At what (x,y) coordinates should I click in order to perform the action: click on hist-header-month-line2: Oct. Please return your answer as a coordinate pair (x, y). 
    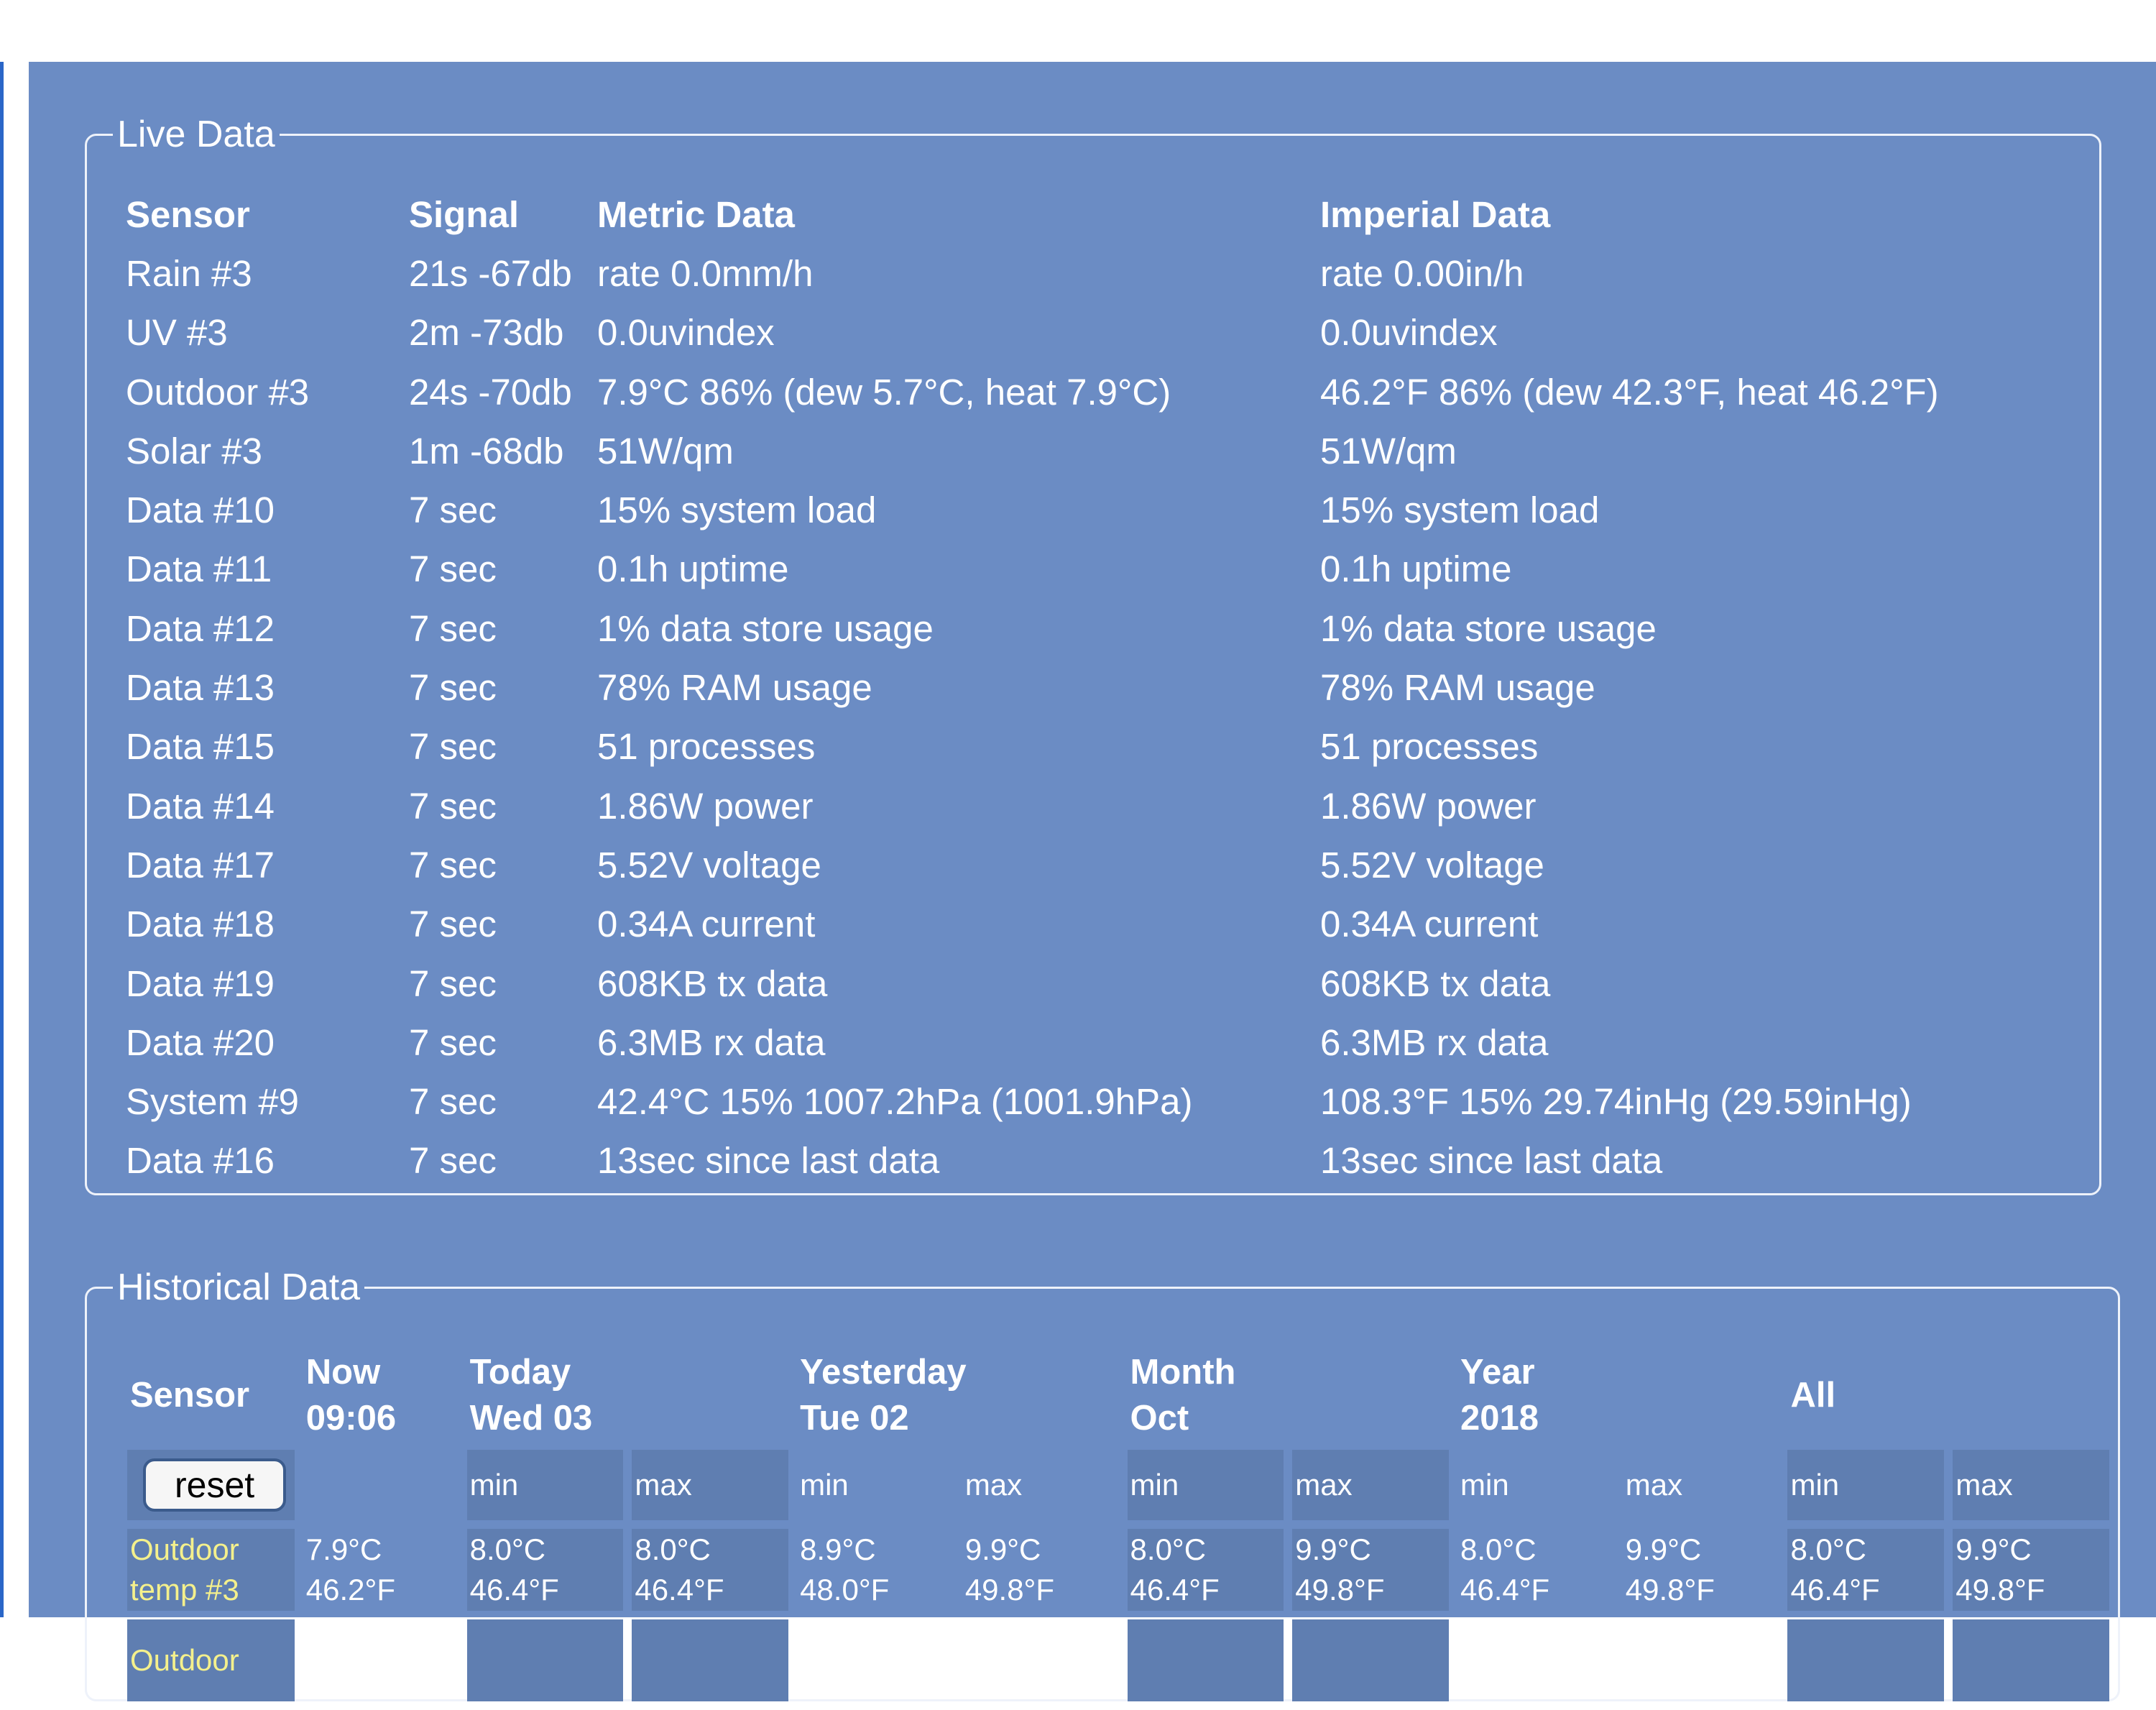
    Looking at the image, I should click on (1159, 1418).